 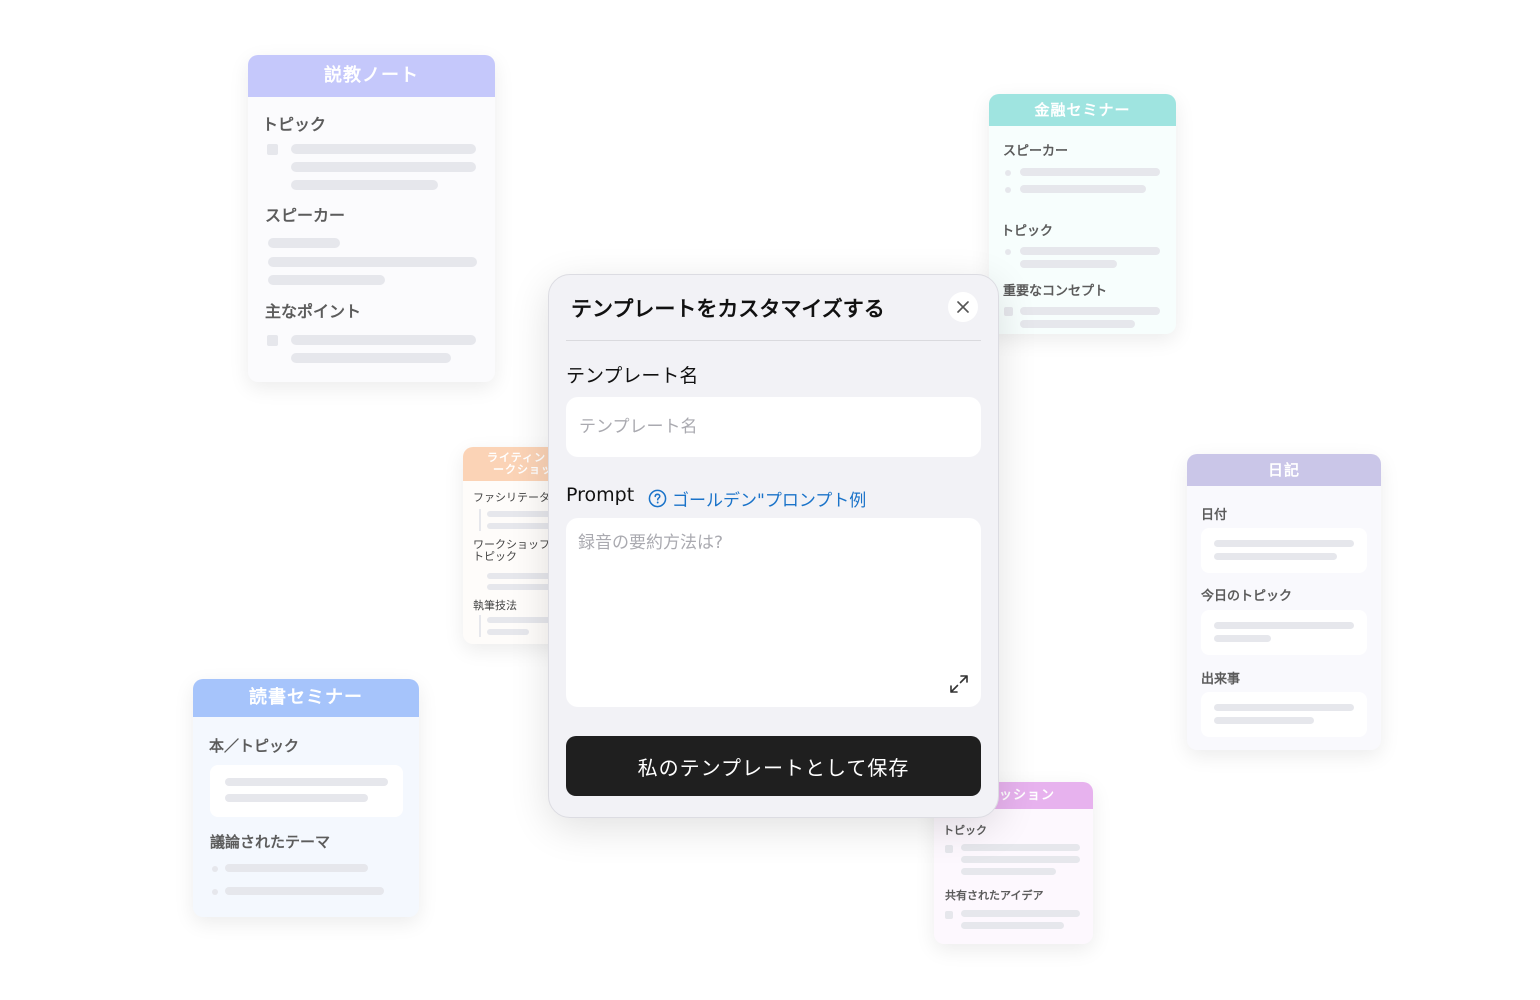 I want to click on reading-book-topic-label: 本／トピック, so click(x=254, y=746).